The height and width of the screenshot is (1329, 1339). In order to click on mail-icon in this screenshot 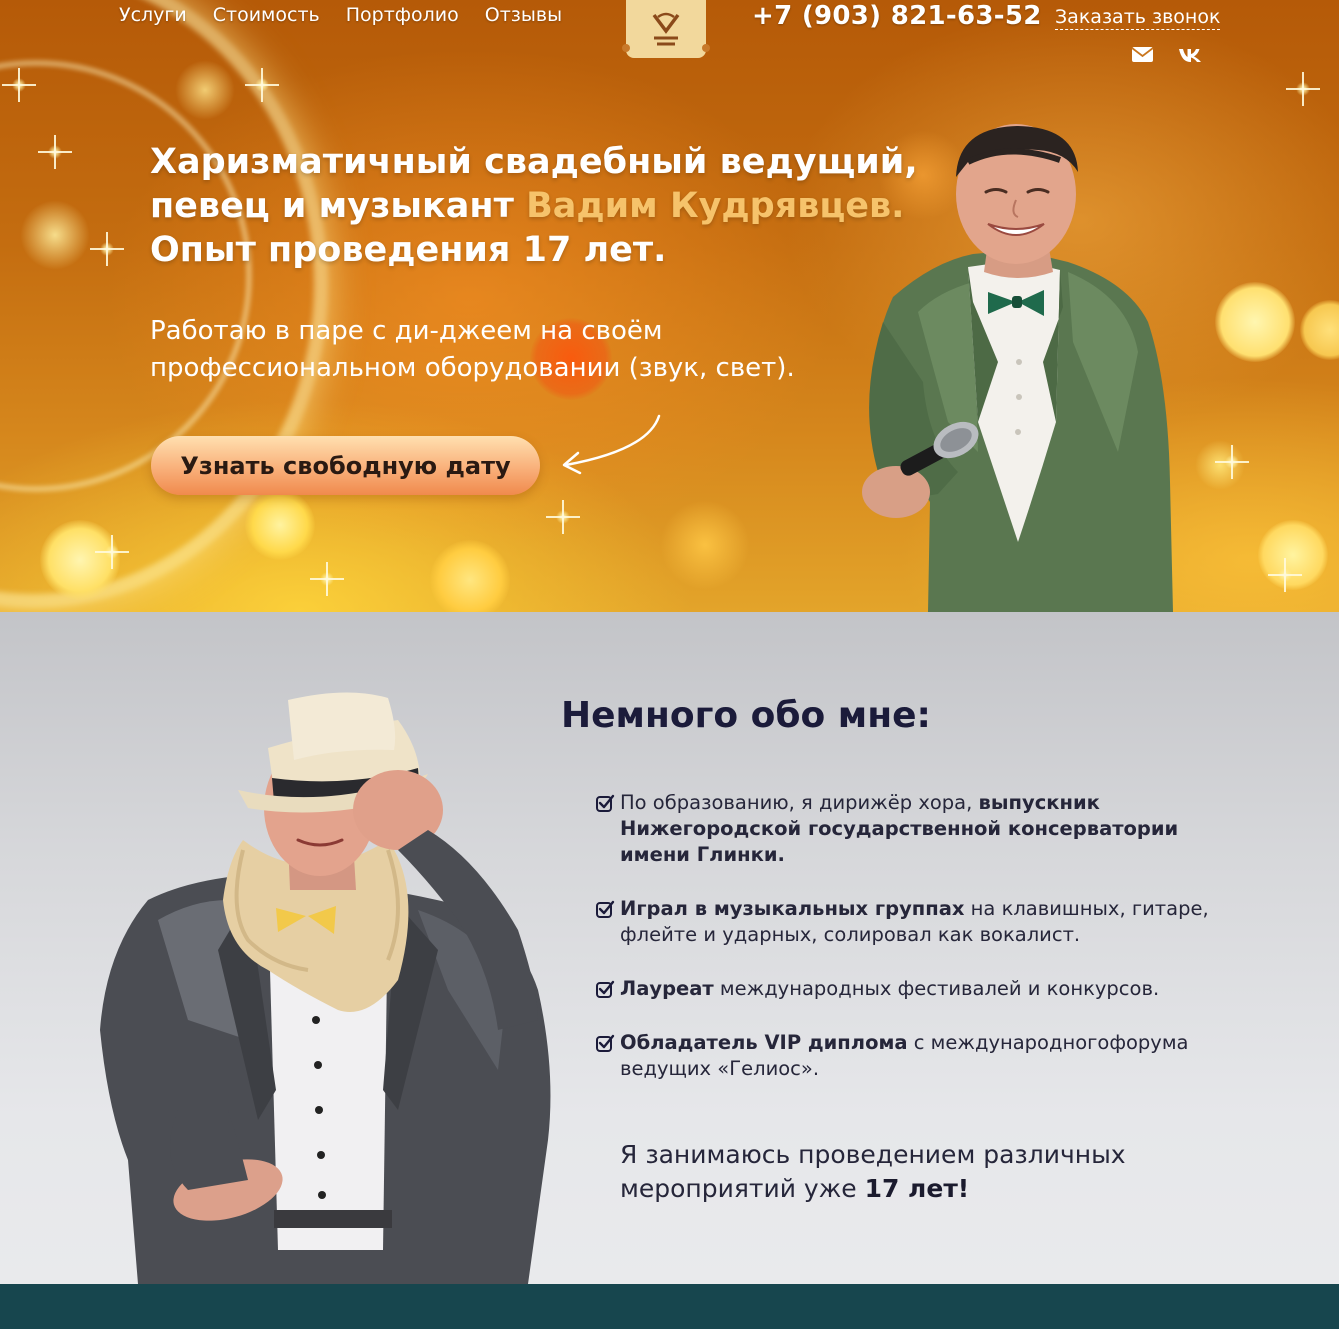, I will do `click(1142, 54)`.